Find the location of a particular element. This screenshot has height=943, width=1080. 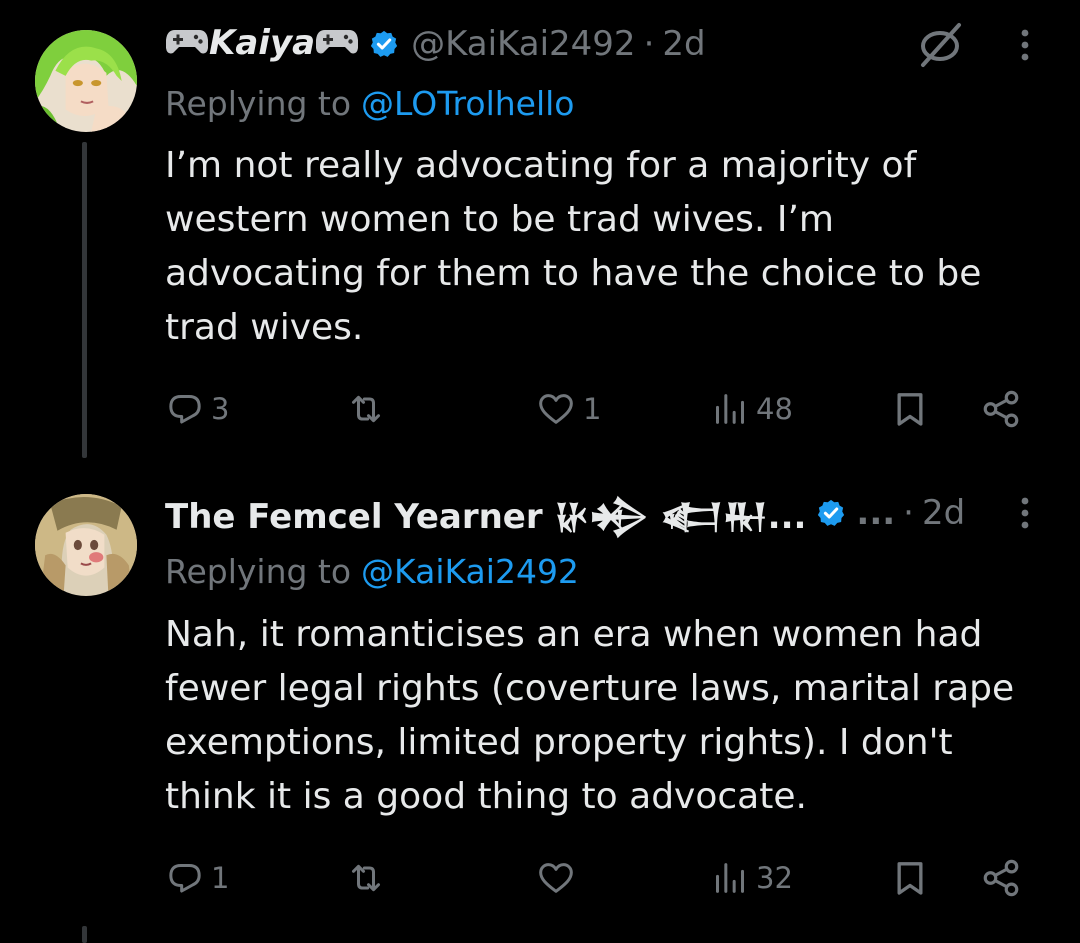

action-bar: 3 1 48 is located at coordinates (602, 409).